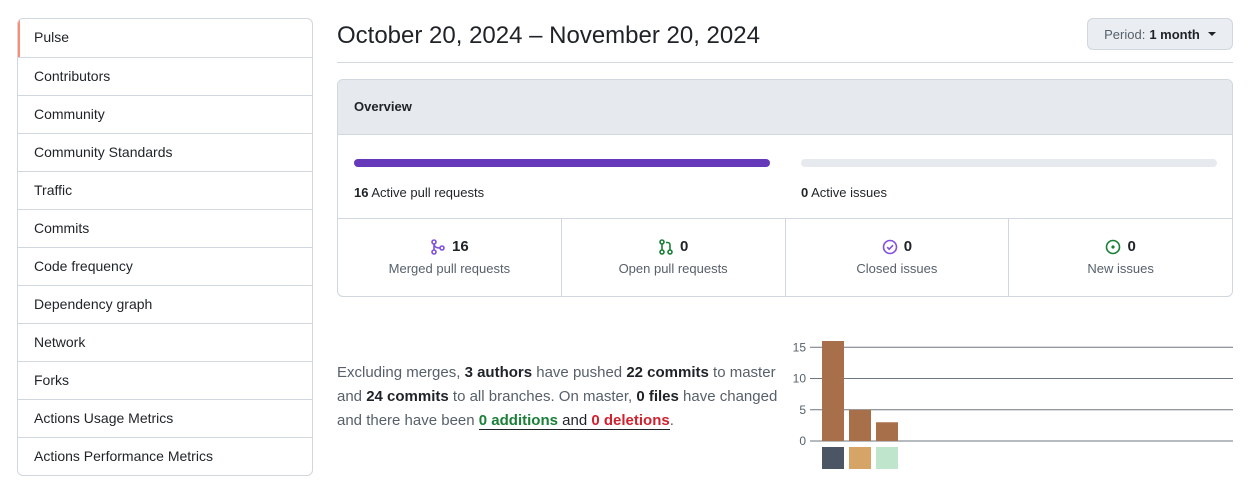  I want to click on sidebar-item-traffic: Traffic, so click(165, 190).